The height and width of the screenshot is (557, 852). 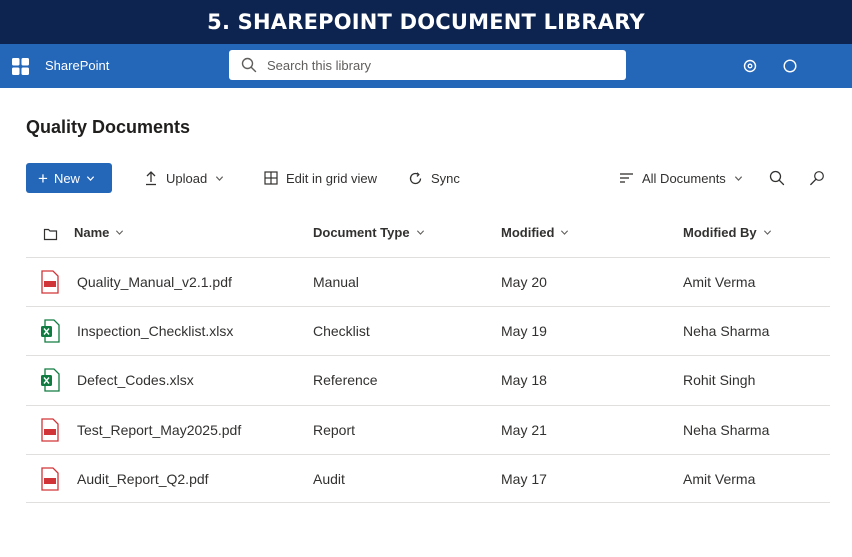 I want to click on upload-button: Upload, so click(x=184, y=178).